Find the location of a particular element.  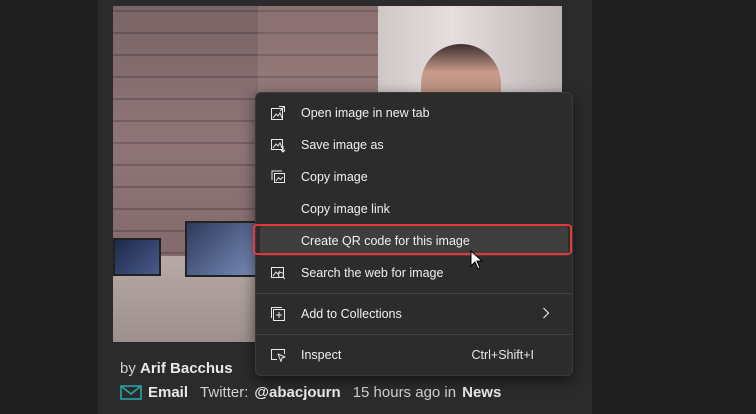

copy-image-icon is located at coordinates (278, 177).